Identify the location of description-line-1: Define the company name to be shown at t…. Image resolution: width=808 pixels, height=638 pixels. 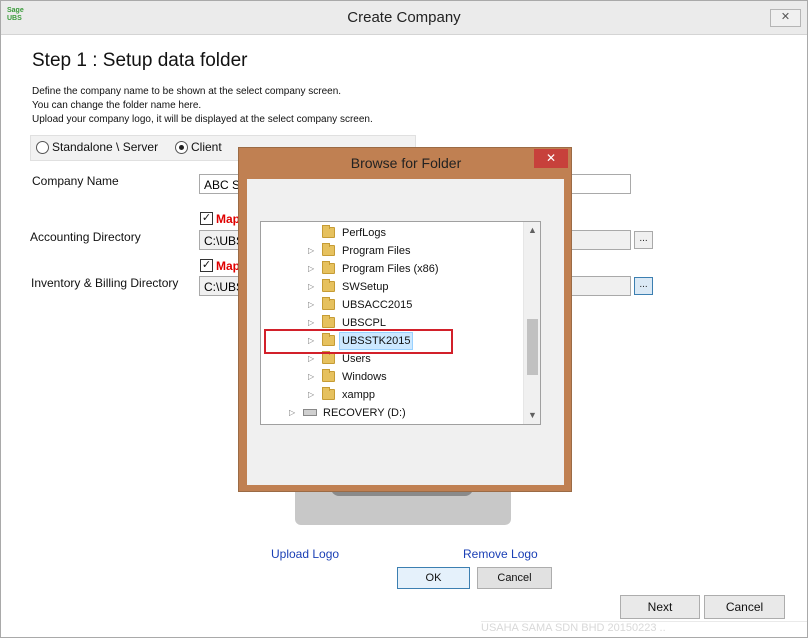
(187, 91).